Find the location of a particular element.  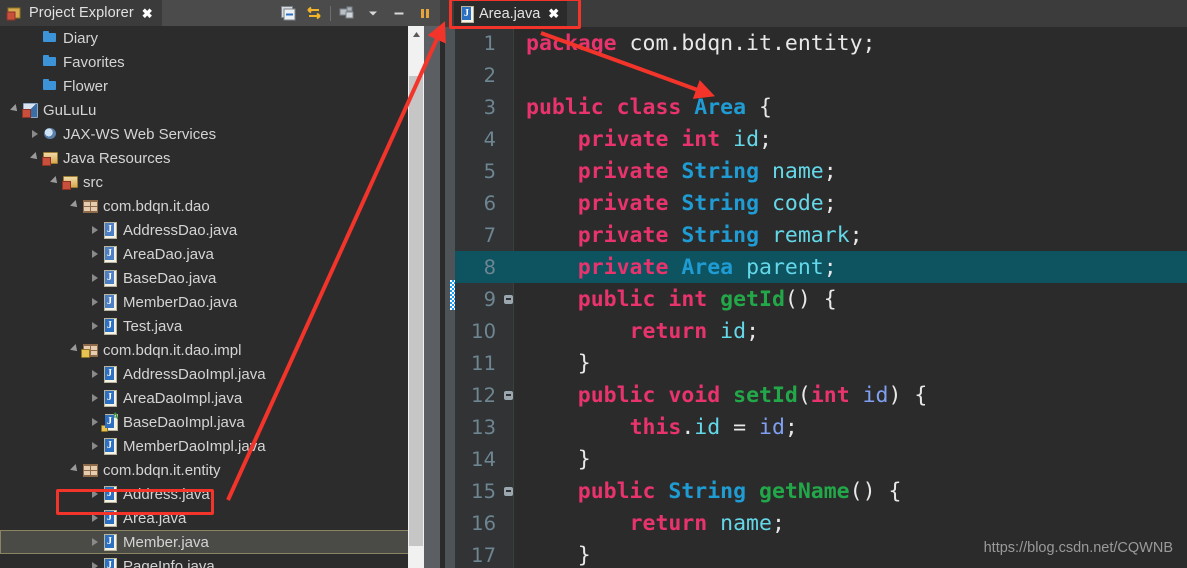

tree-item-areadao-java: AreaDao.java is located at coordinates (212, 254).